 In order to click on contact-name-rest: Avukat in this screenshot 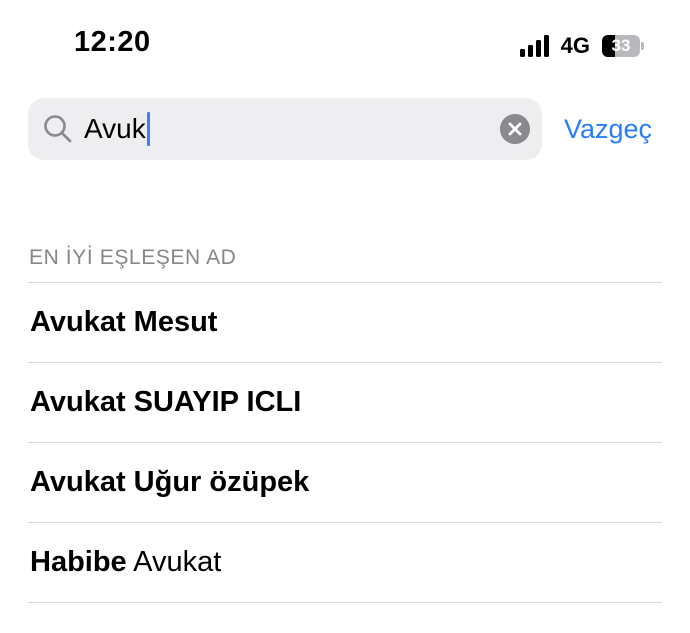, I will do `click(174, 562)`.